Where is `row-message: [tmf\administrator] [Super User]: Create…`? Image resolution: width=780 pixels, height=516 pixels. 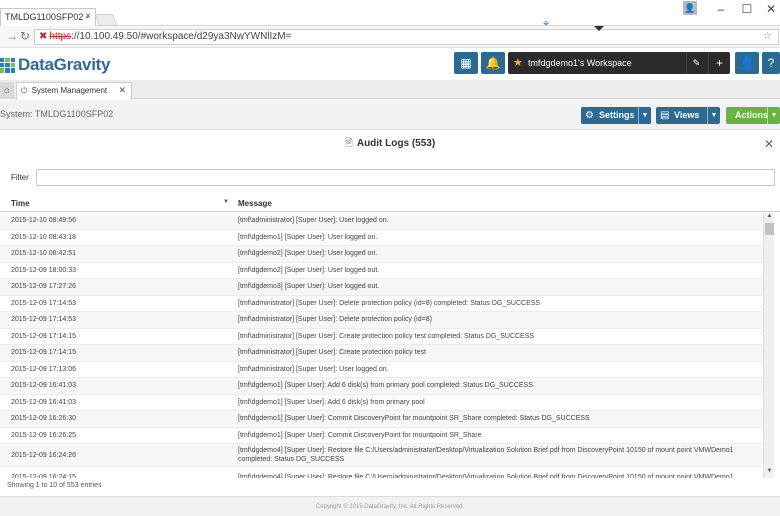 row-message: [tmf\administrator] [Super User]: Create… is located at coordinates (332, 353).